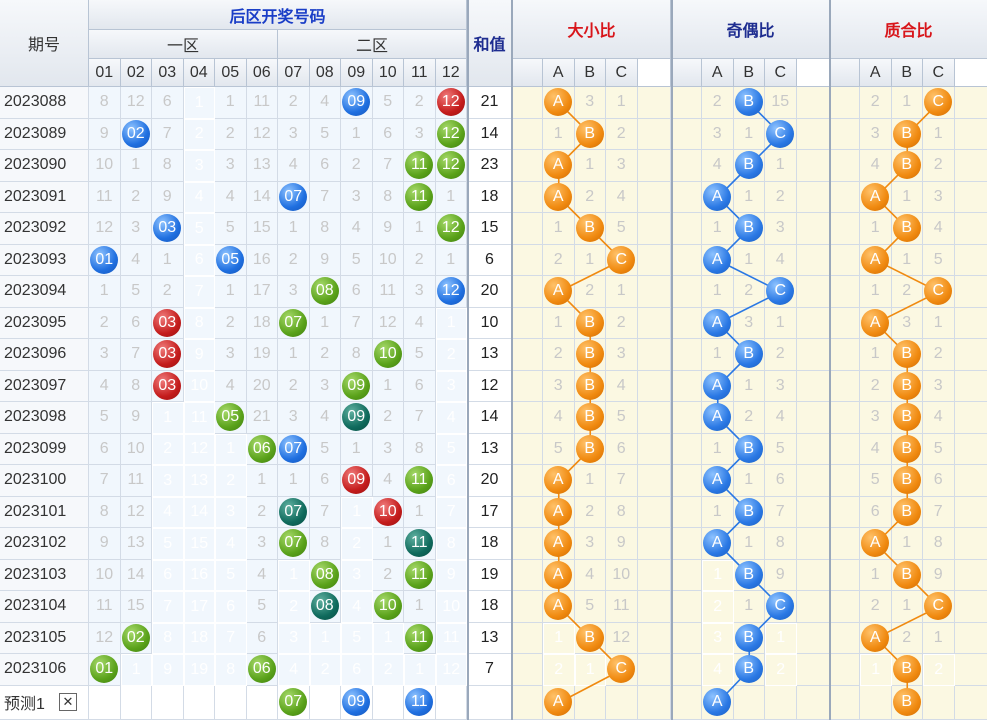 The image size is (987, 720). I want to click on size-predict-marker: A, so click(558, 702).